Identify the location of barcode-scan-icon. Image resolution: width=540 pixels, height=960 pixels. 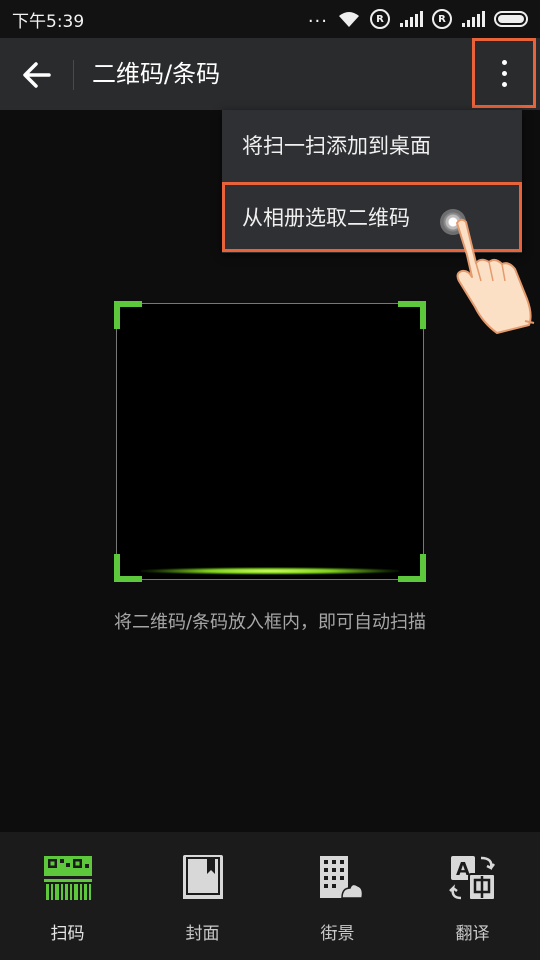
(68, 878).